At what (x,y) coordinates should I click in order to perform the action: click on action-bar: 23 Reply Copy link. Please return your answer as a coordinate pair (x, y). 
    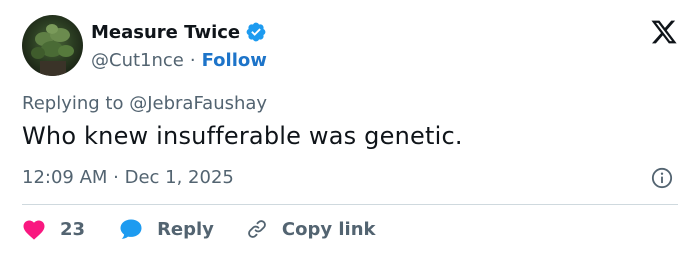
    Looking at the image, I should click on (199, 229).